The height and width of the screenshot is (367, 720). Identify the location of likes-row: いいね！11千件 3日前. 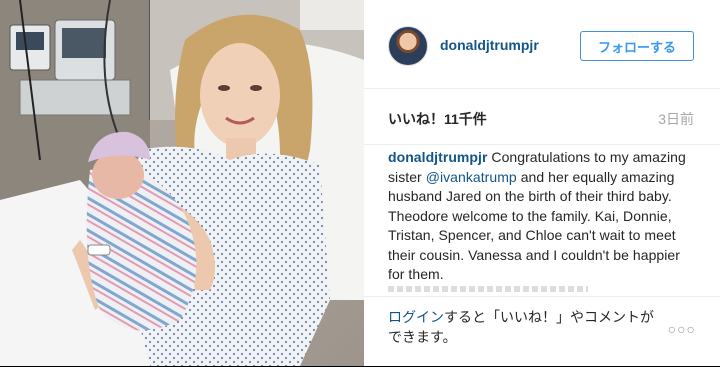
(542, 116).